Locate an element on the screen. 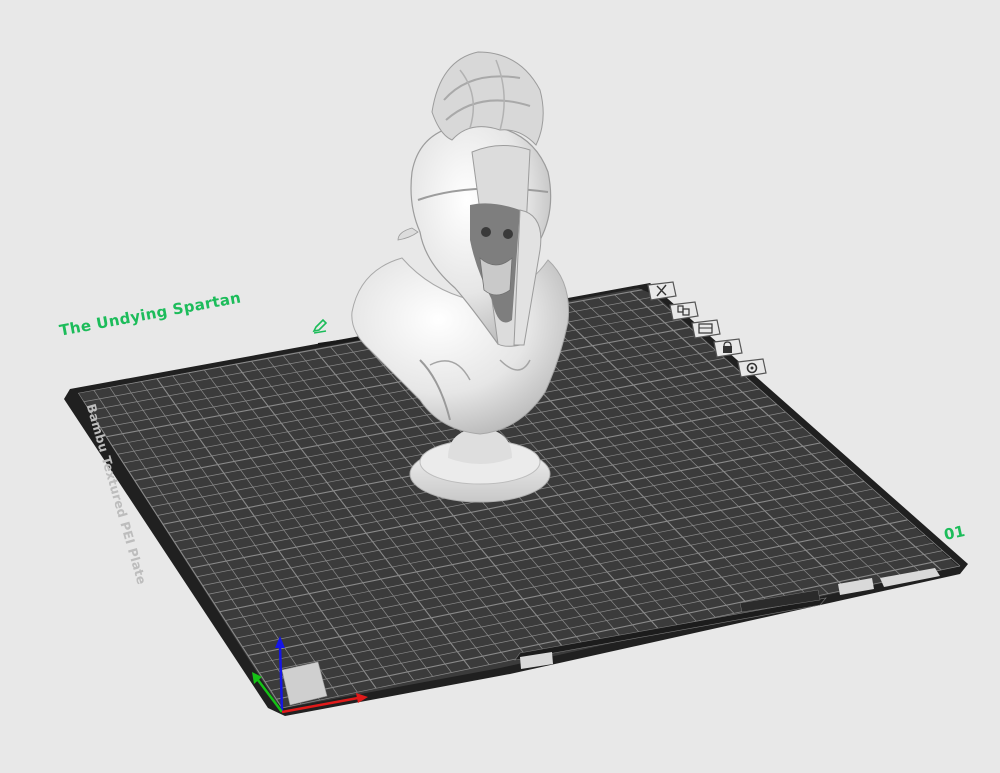  gear-icon is located at coordinates (751, 369).